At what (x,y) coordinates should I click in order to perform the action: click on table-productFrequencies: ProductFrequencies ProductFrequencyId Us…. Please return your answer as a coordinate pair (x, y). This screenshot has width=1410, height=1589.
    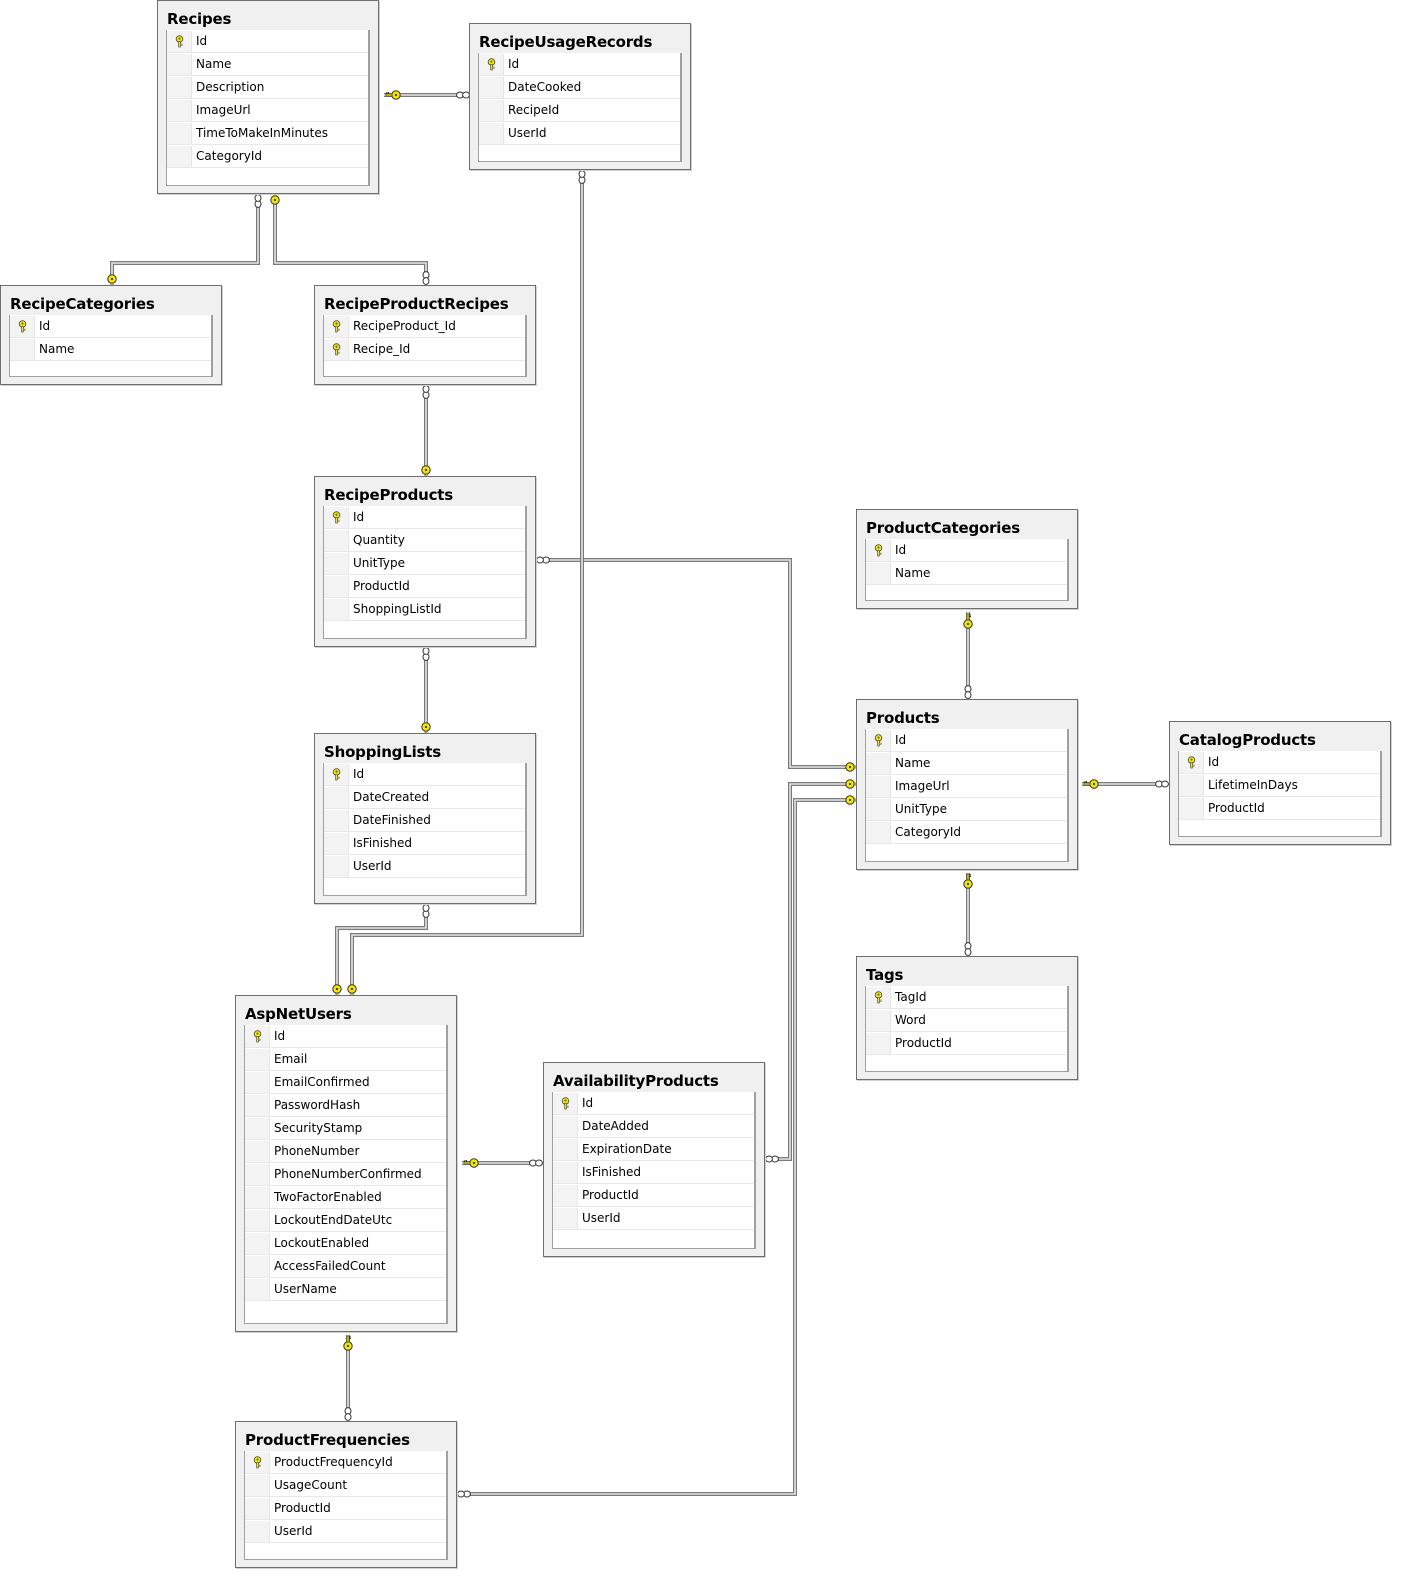
    Looking at the image, I should click on (346, 1494).